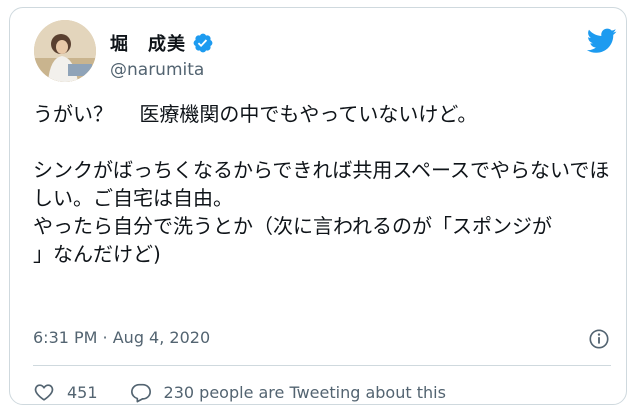  I want to click on heart-icon, so click(44, 392).